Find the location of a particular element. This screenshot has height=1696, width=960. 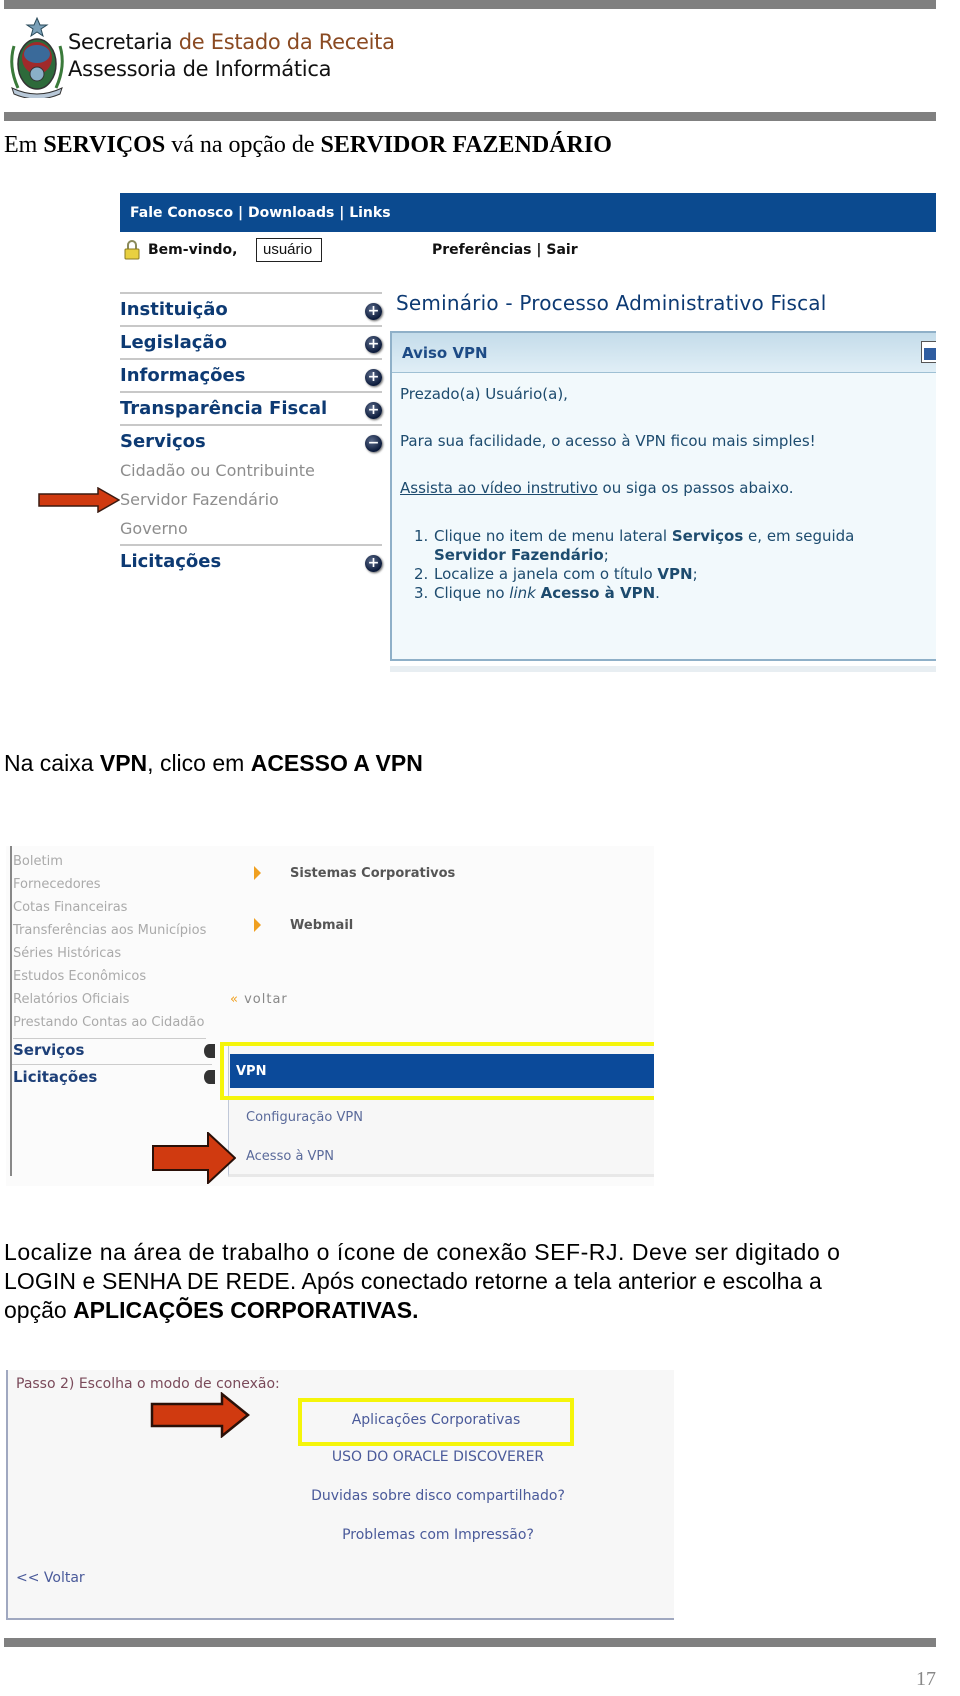

aviso-title: Aviso VPN is located at coordinates (445, 353).